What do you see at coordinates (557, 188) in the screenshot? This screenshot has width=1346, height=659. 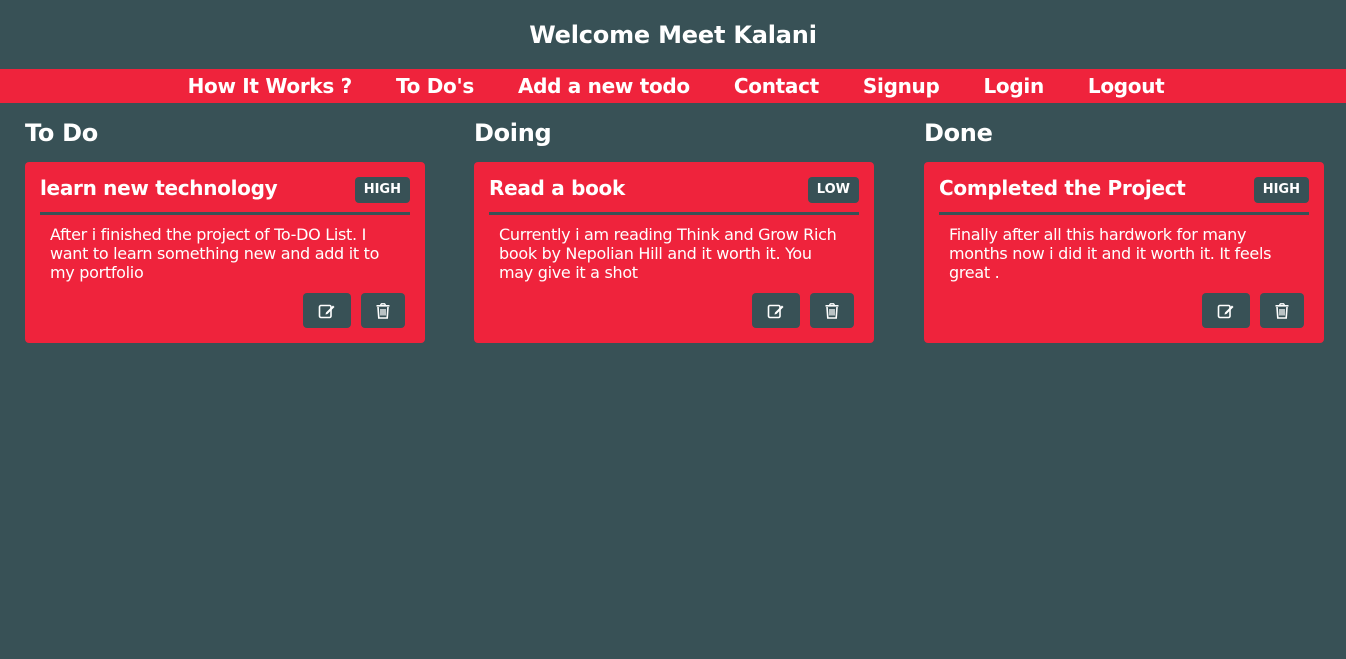 I see `card-title: Read a book` at bounding box center [557, 188].